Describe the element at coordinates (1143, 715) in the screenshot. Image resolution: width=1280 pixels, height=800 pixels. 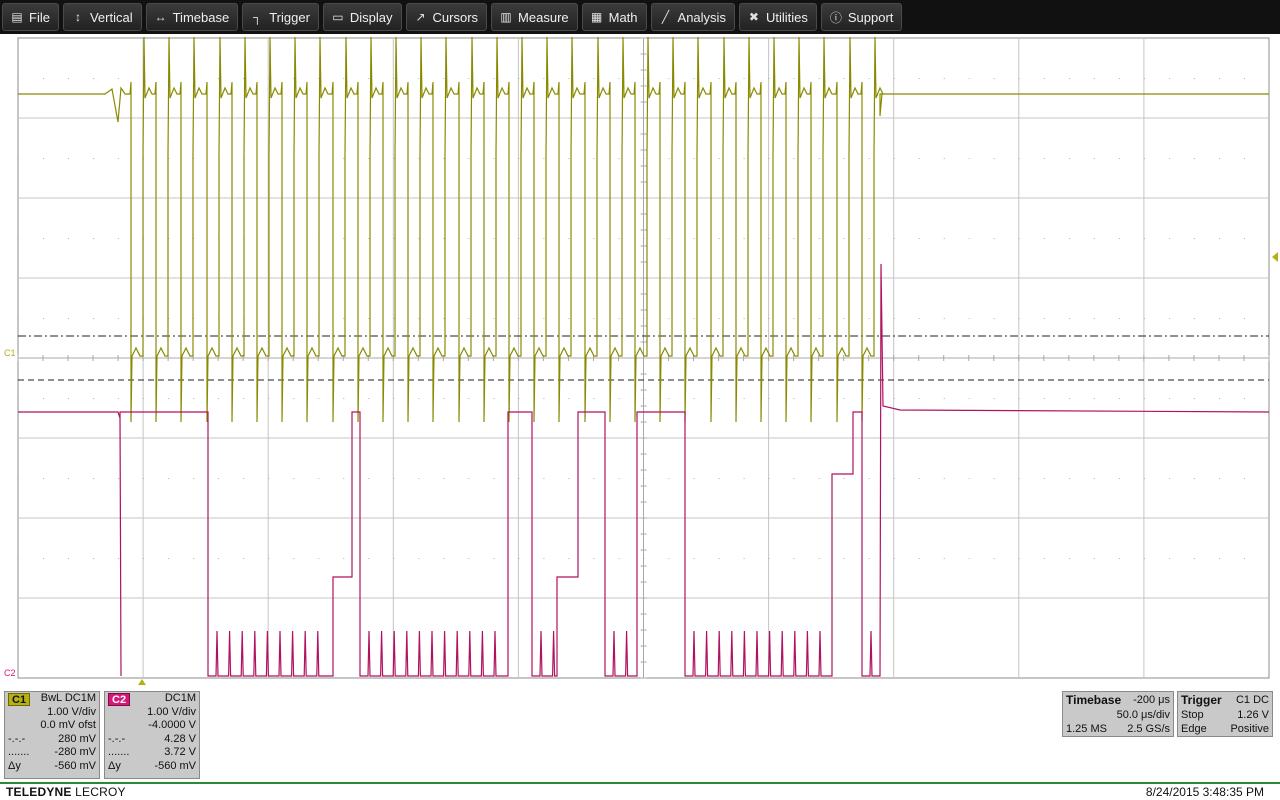
I see `timebase-per-div: 50.0 μs/div` at that location.